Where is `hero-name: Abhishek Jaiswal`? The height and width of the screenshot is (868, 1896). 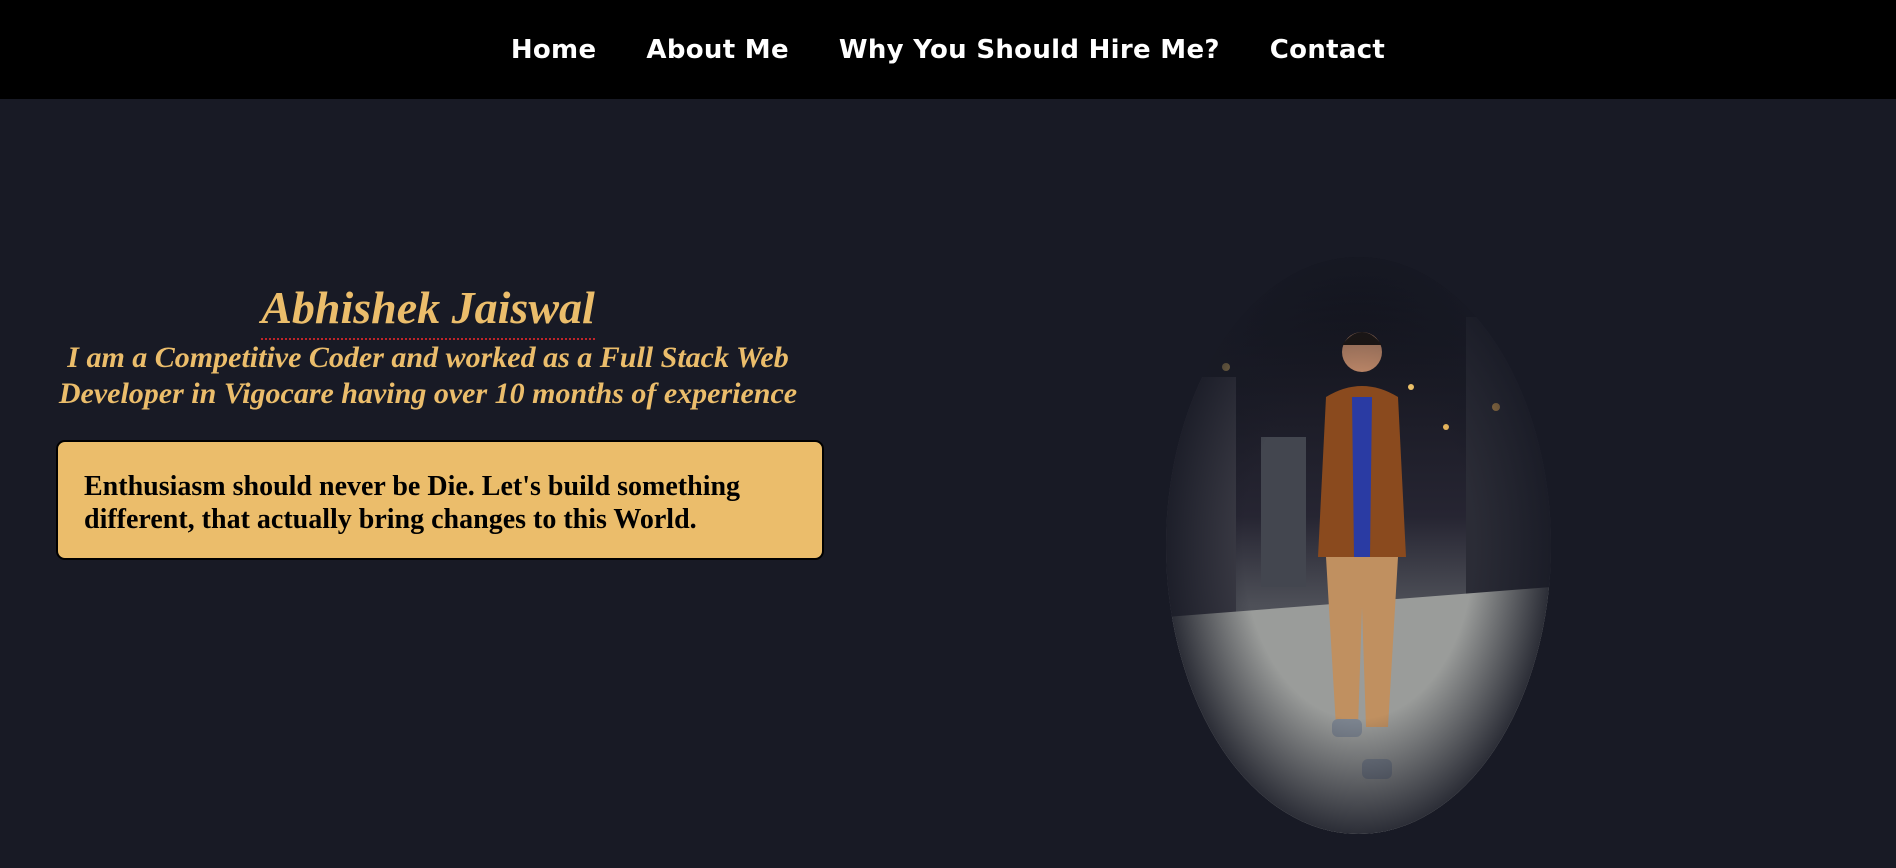 hero-name: Abhishek Jaiswal is located at coordinates (428, 310).